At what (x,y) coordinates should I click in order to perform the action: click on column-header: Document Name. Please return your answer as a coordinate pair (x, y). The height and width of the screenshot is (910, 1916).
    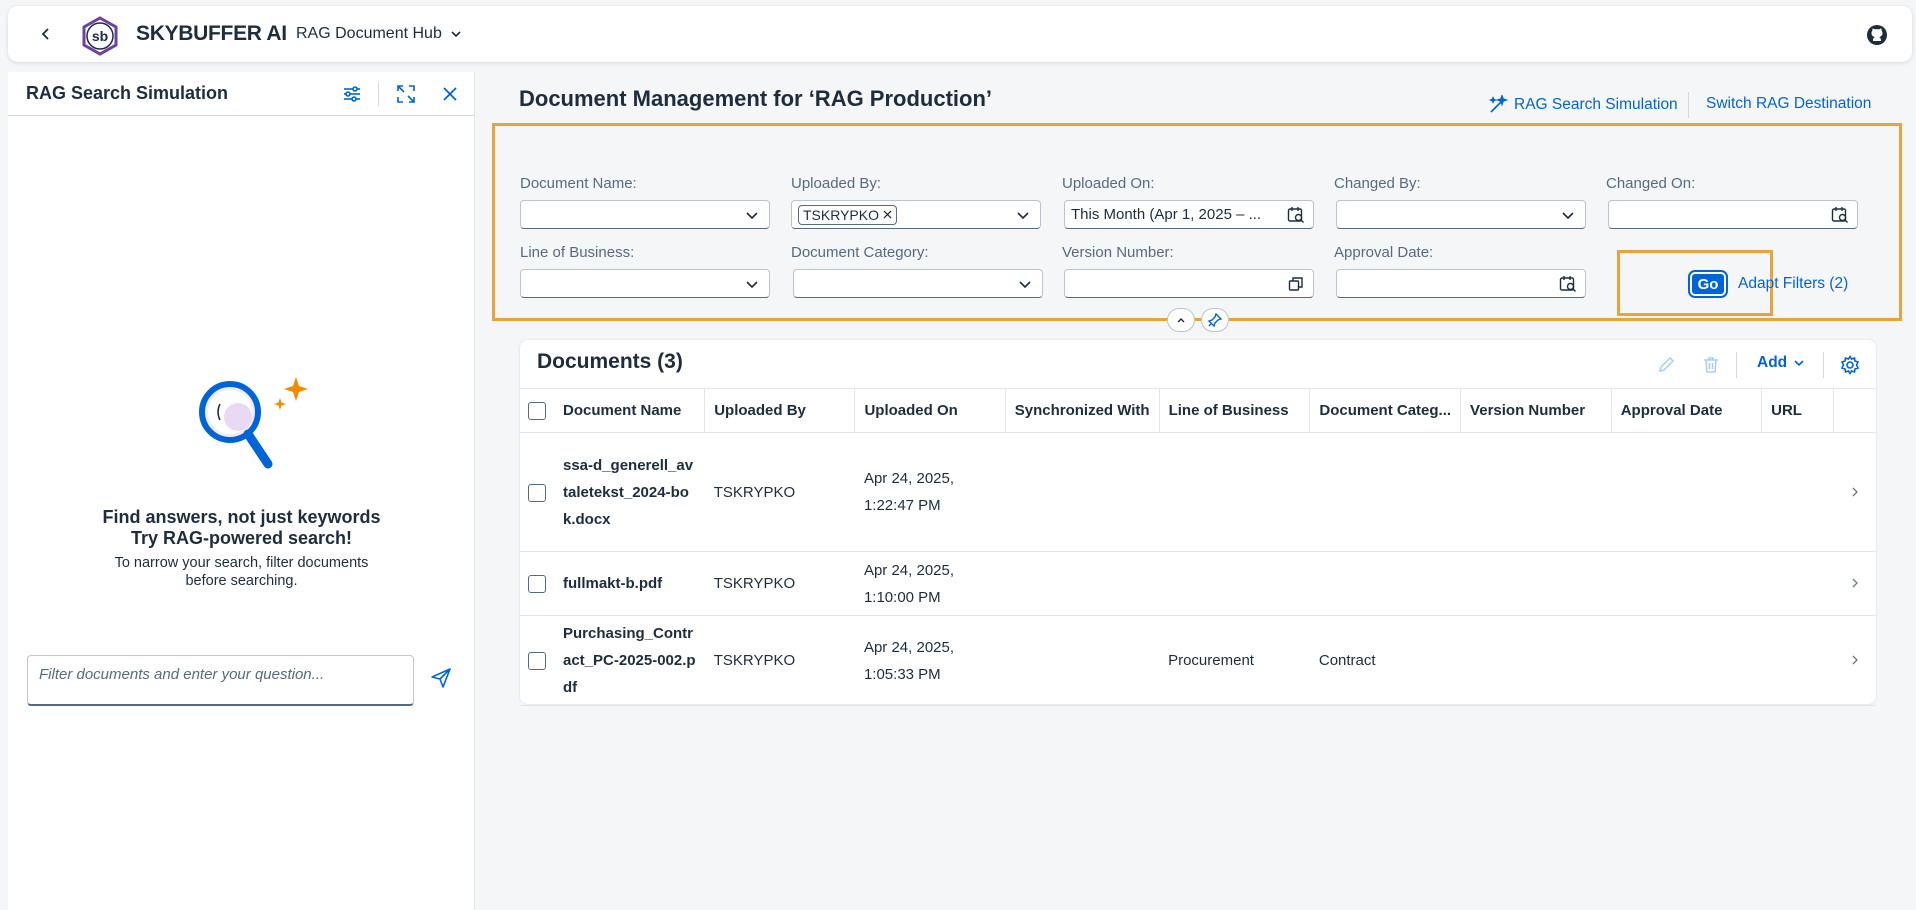
    Looking at the image, I should click on (630, 410).